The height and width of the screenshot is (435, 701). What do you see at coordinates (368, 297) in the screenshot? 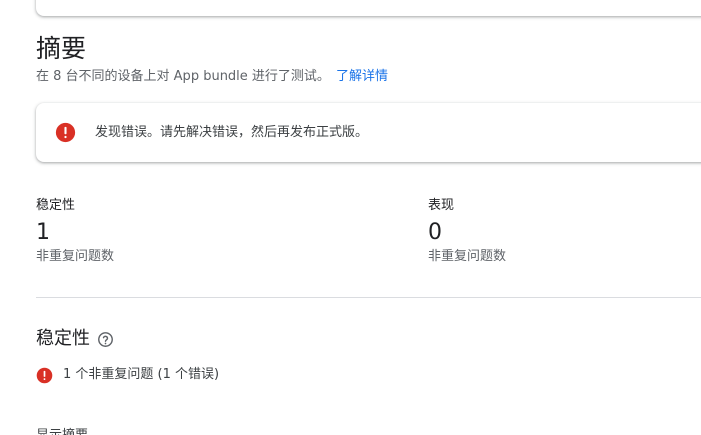
I see `section-divider` at bounding box center [368, 297].